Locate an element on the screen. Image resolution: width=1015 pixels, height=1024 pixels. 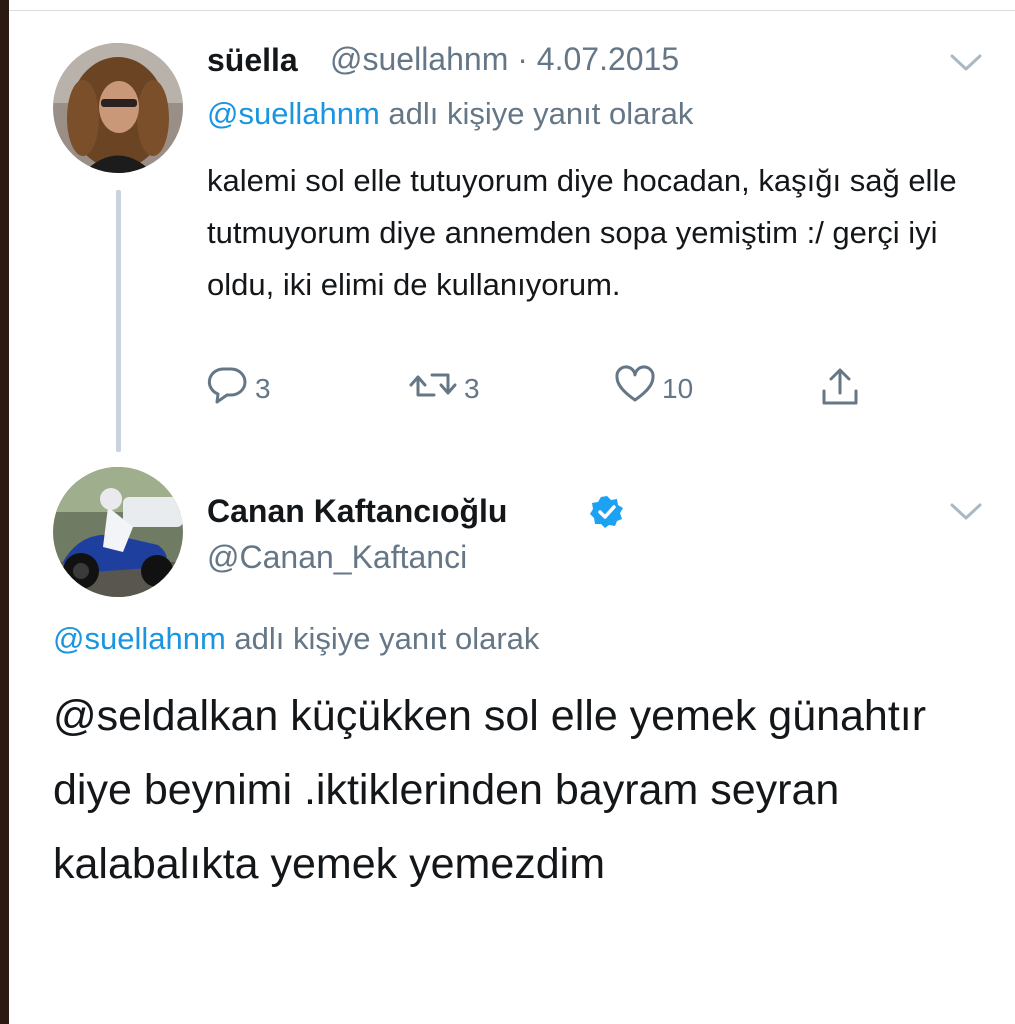
reply-icon is located at coordinates (227, 388).